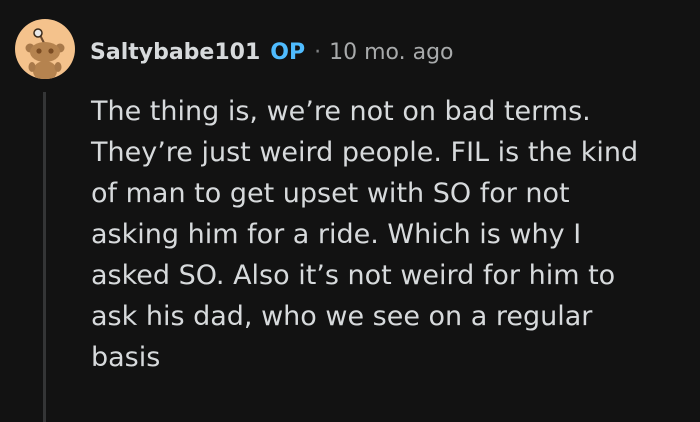  I want to click on username-link: Saltybabe101, so click(175, 52).